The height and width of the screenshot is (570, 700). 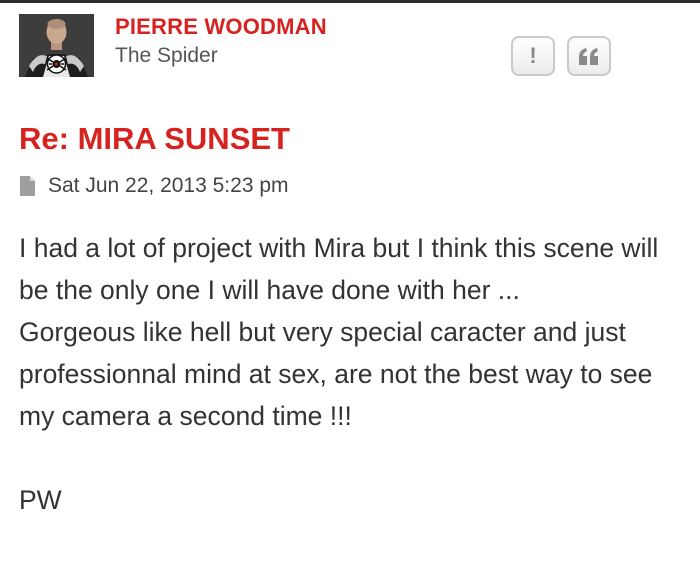 I want to click on spider-emblem-avatar-icon, so click(x=56, y=45).